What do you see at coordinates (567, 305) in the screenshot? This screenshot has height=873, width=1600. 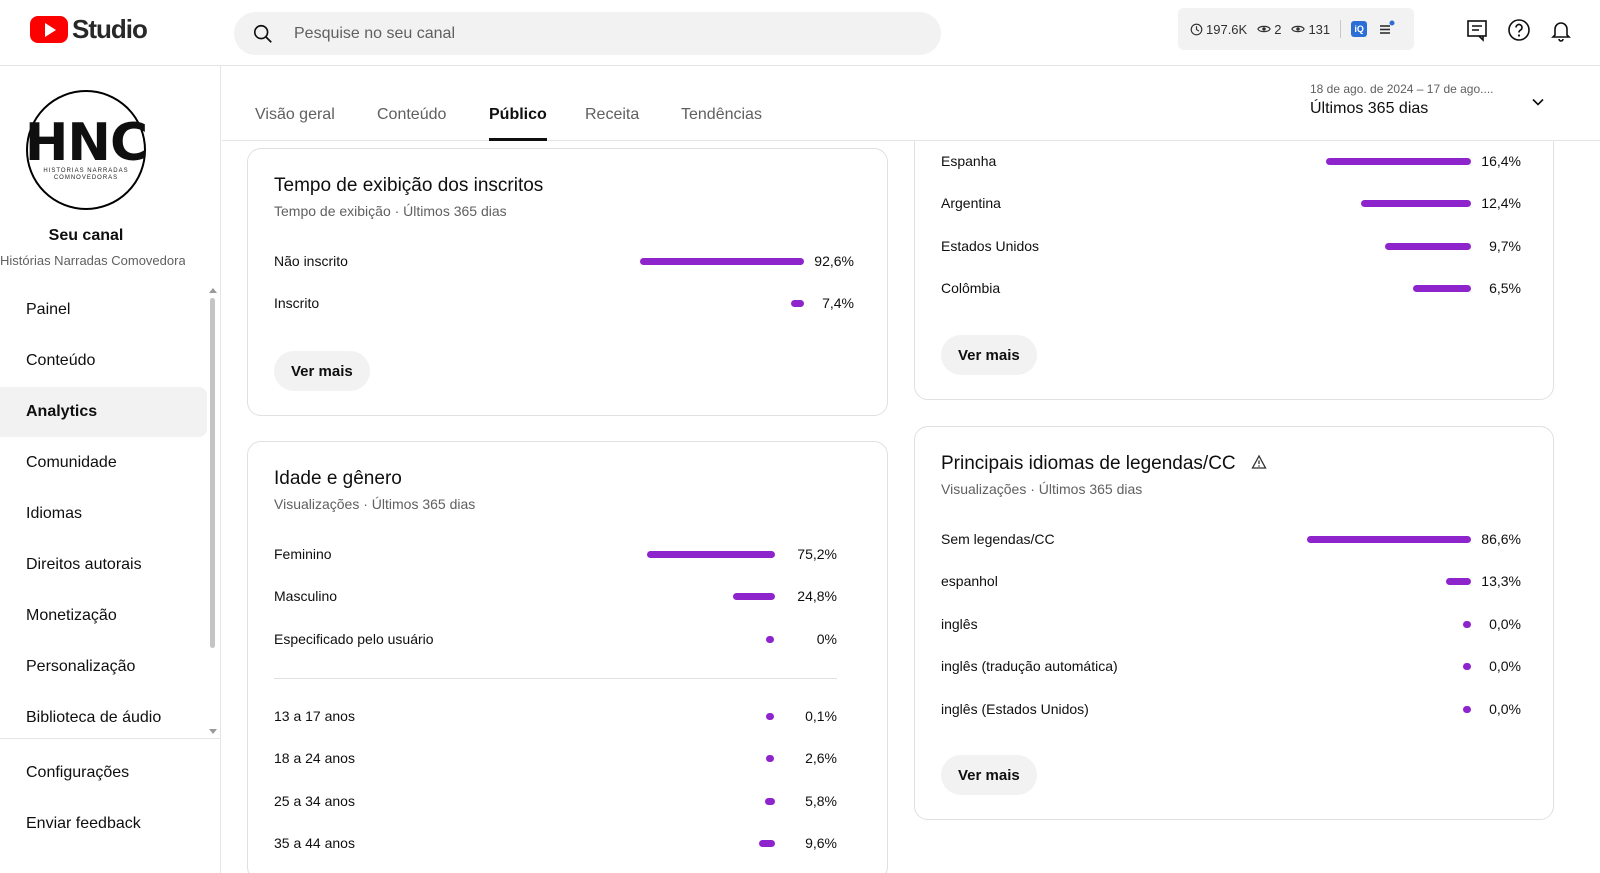 I see `list-item: Inscrito 7,4%` at bounding box center [567, 305].